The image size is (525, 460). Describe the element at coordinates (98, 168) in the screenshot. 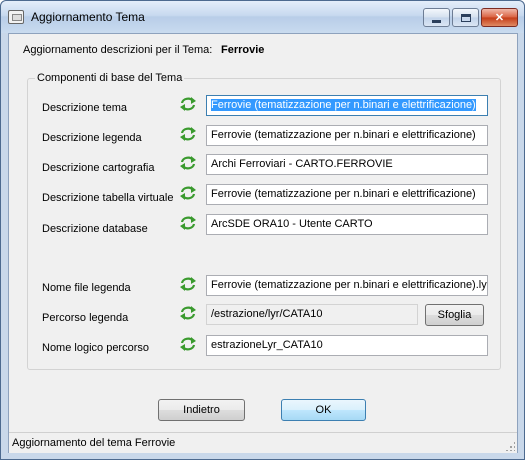

I see `label-descrizione-cartografia: Descrizione cartografia` at that location.